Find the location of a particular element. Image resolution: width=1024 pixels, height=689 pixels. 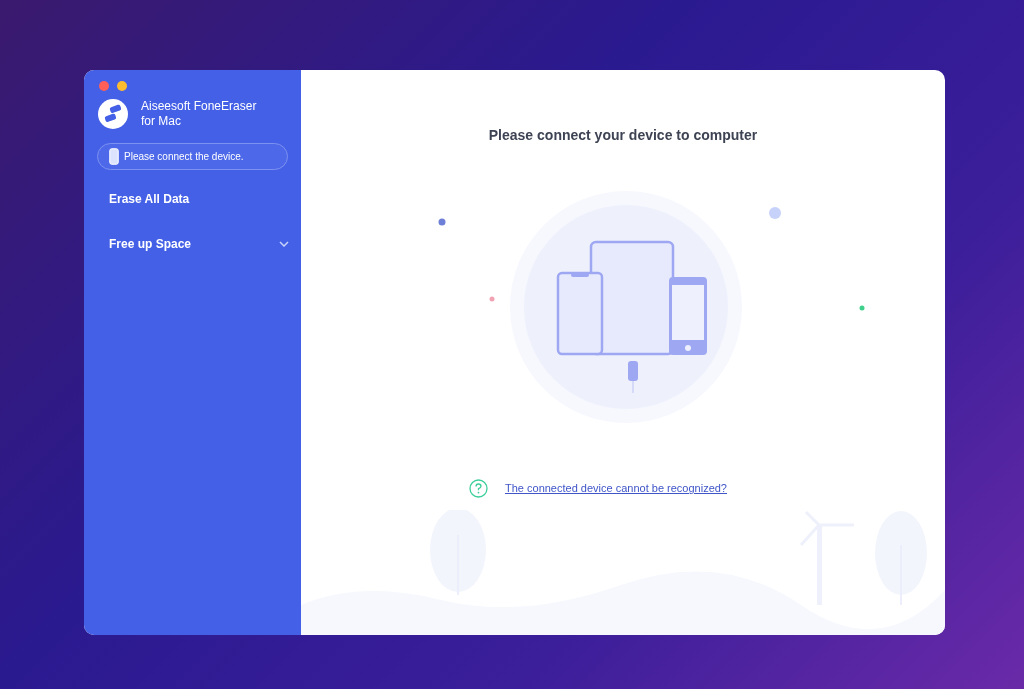

close-window-button is located at coordinates (104, 86).